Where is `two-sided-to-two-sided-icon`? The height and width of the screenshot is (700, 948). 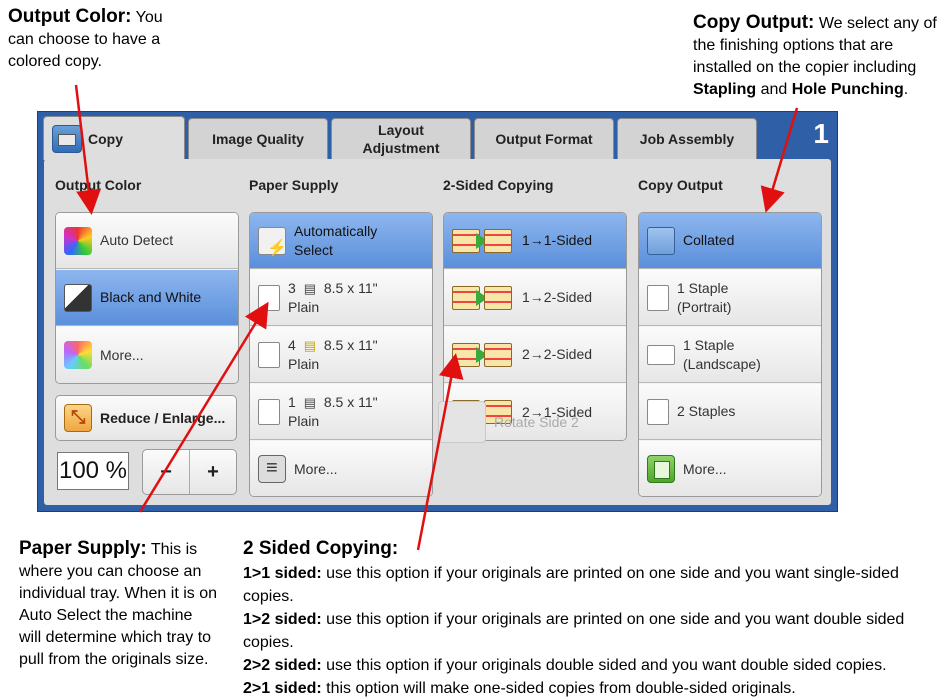
two-sided-to-two-sided-icon is located at coordinates (483, 355).